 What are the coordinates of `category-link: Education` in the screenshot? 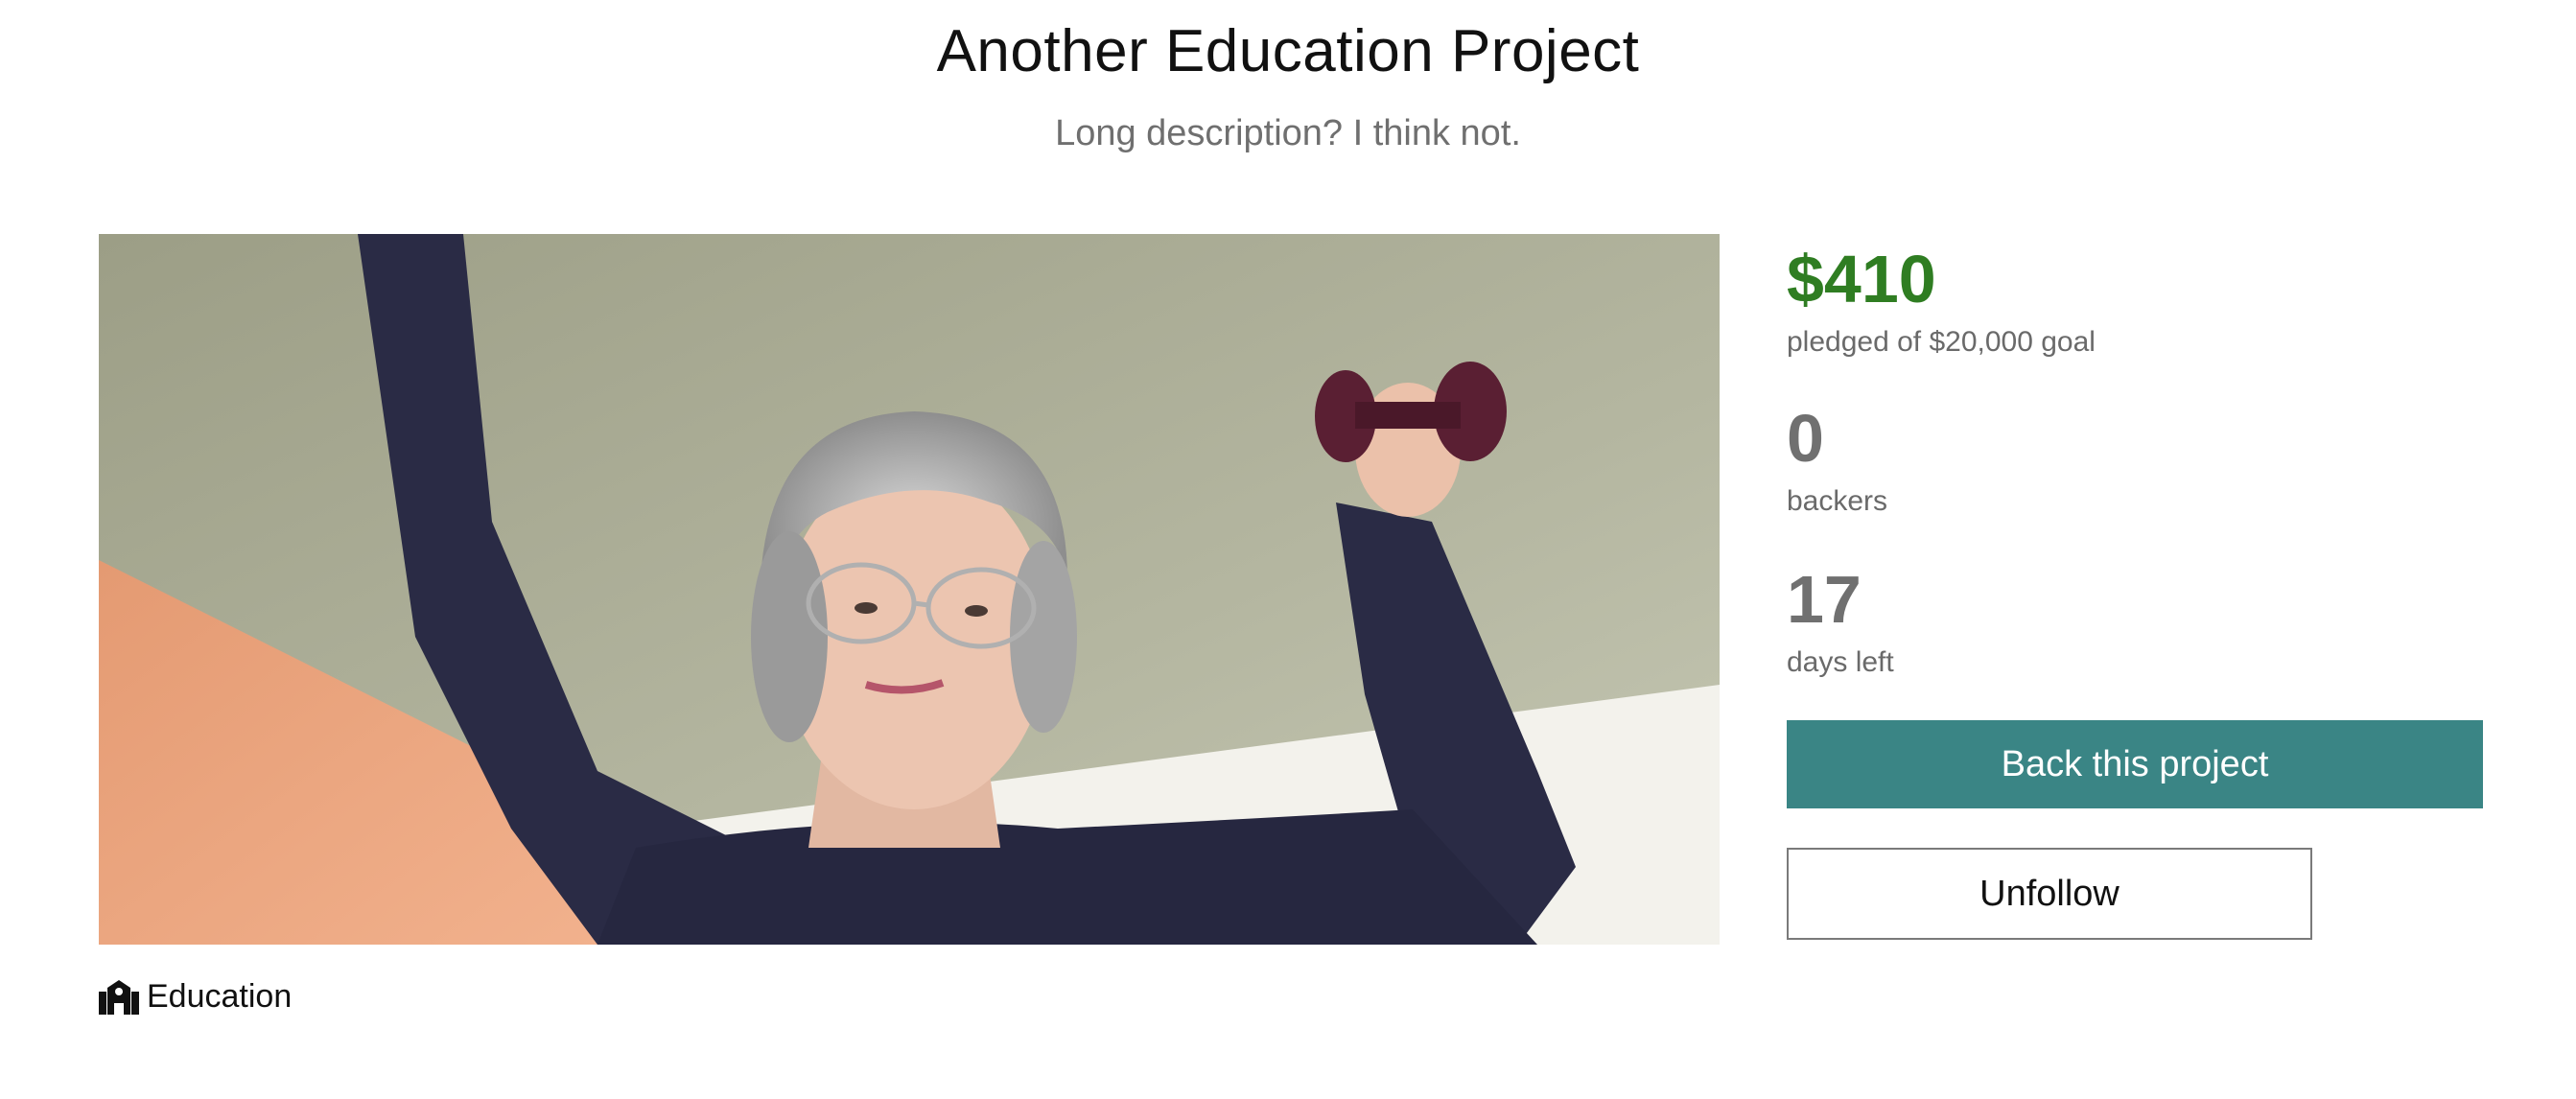 It's located at (195, 997).